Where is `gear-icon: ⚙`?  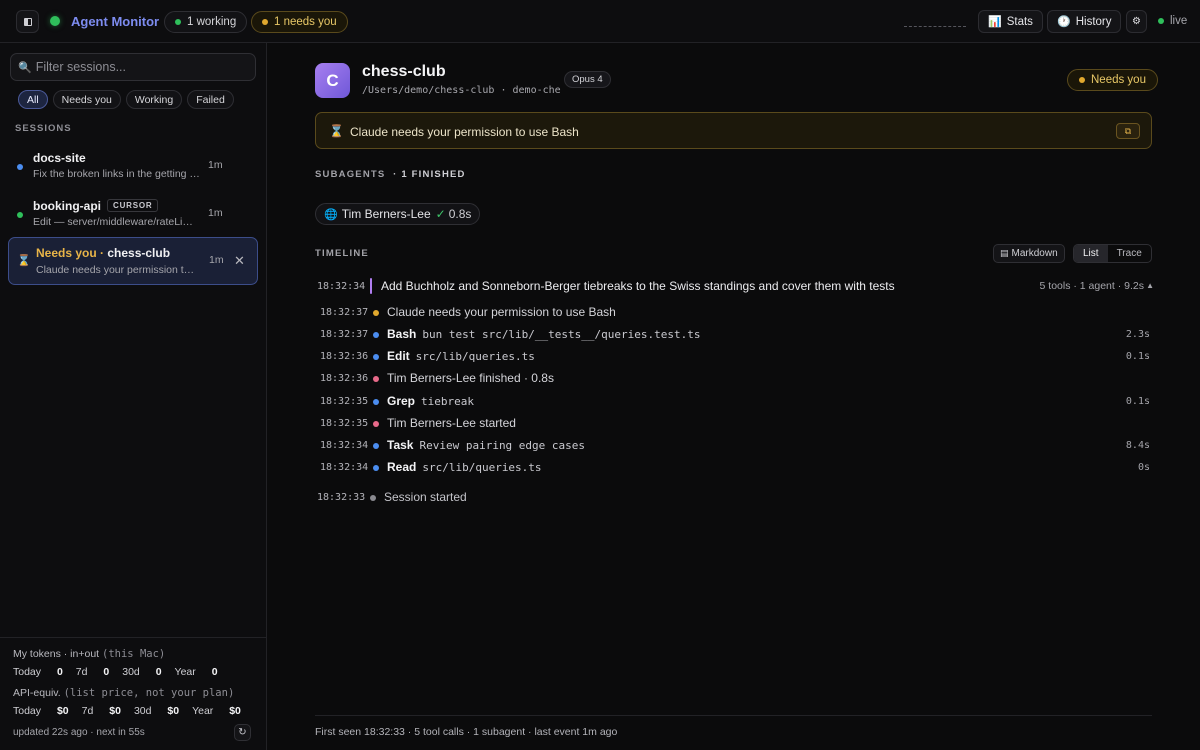 gear-icon: ⚙ is located at coordinates (1136, 21).